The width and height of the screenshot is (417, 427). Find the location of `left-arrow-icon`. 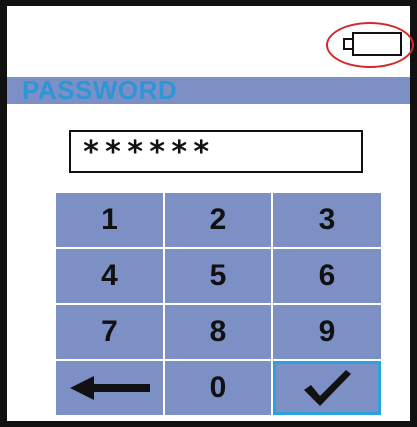

left-arrow-icon is located at coordinates (109, 388).